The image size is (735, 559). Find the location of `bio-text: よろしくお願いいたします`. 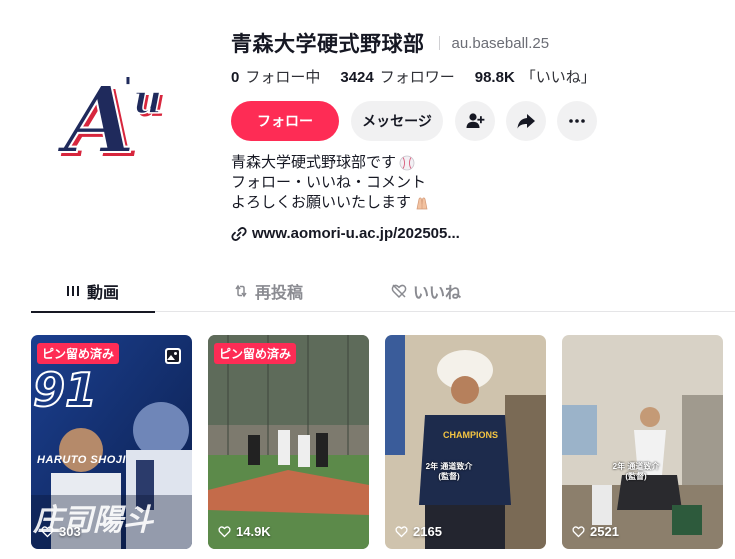

bio-text: よろしくお願いいたします is located at coordinates (321, 202).